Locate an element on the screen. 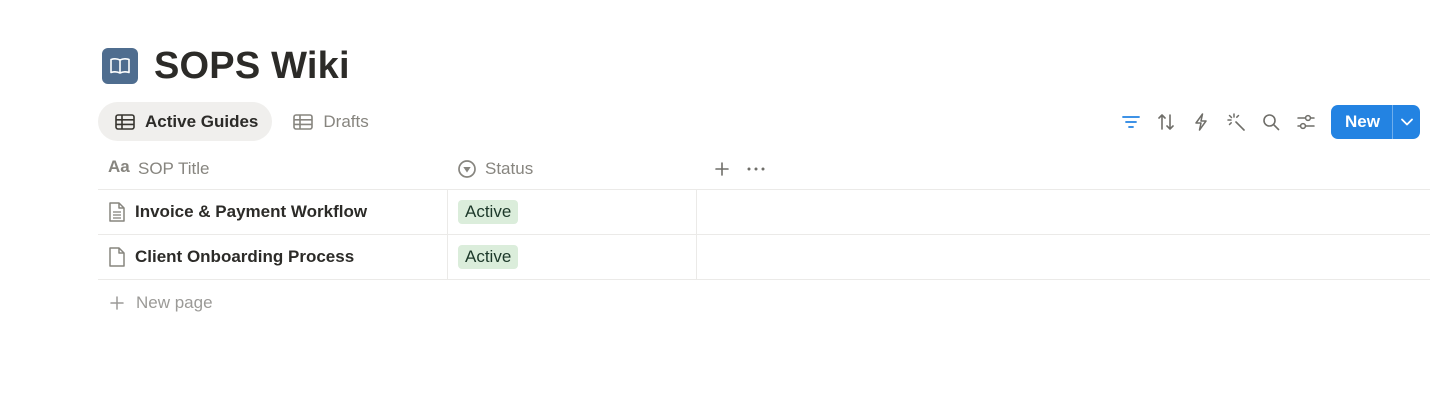 The height and width of the screenshot is (408, 1448). page-header: SOPS Wiki is located at coordinates (226, 66).